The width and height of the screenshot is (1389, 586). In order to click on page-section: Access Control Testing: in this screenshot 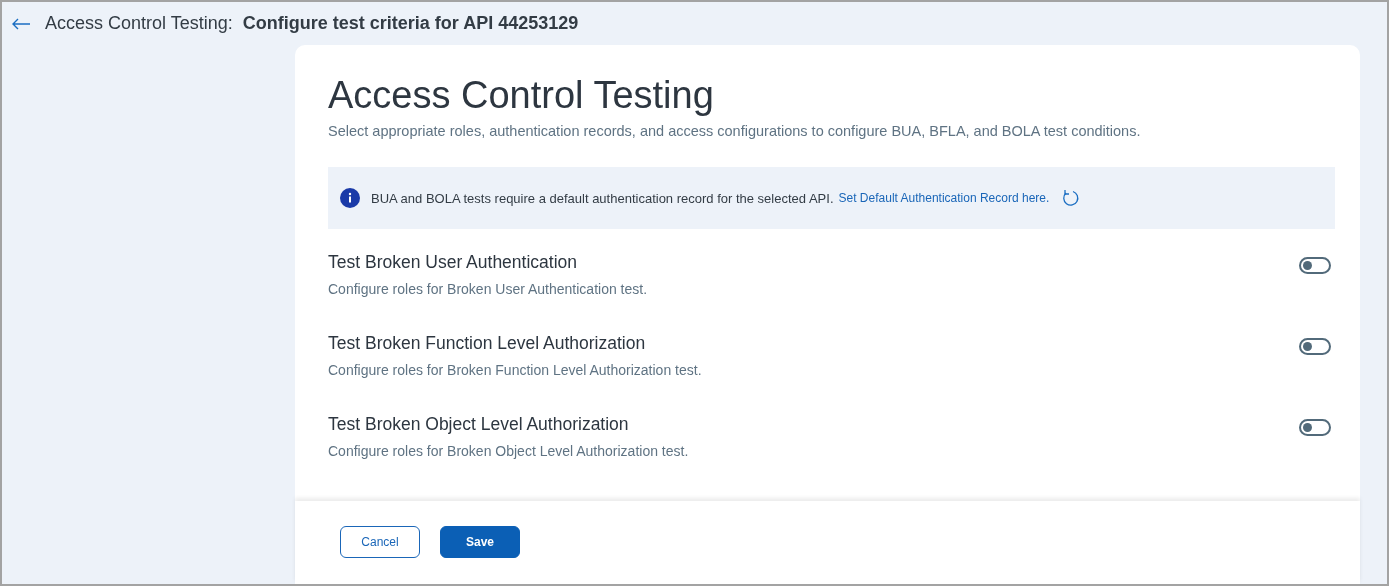, I will do `click(139, 23)`.